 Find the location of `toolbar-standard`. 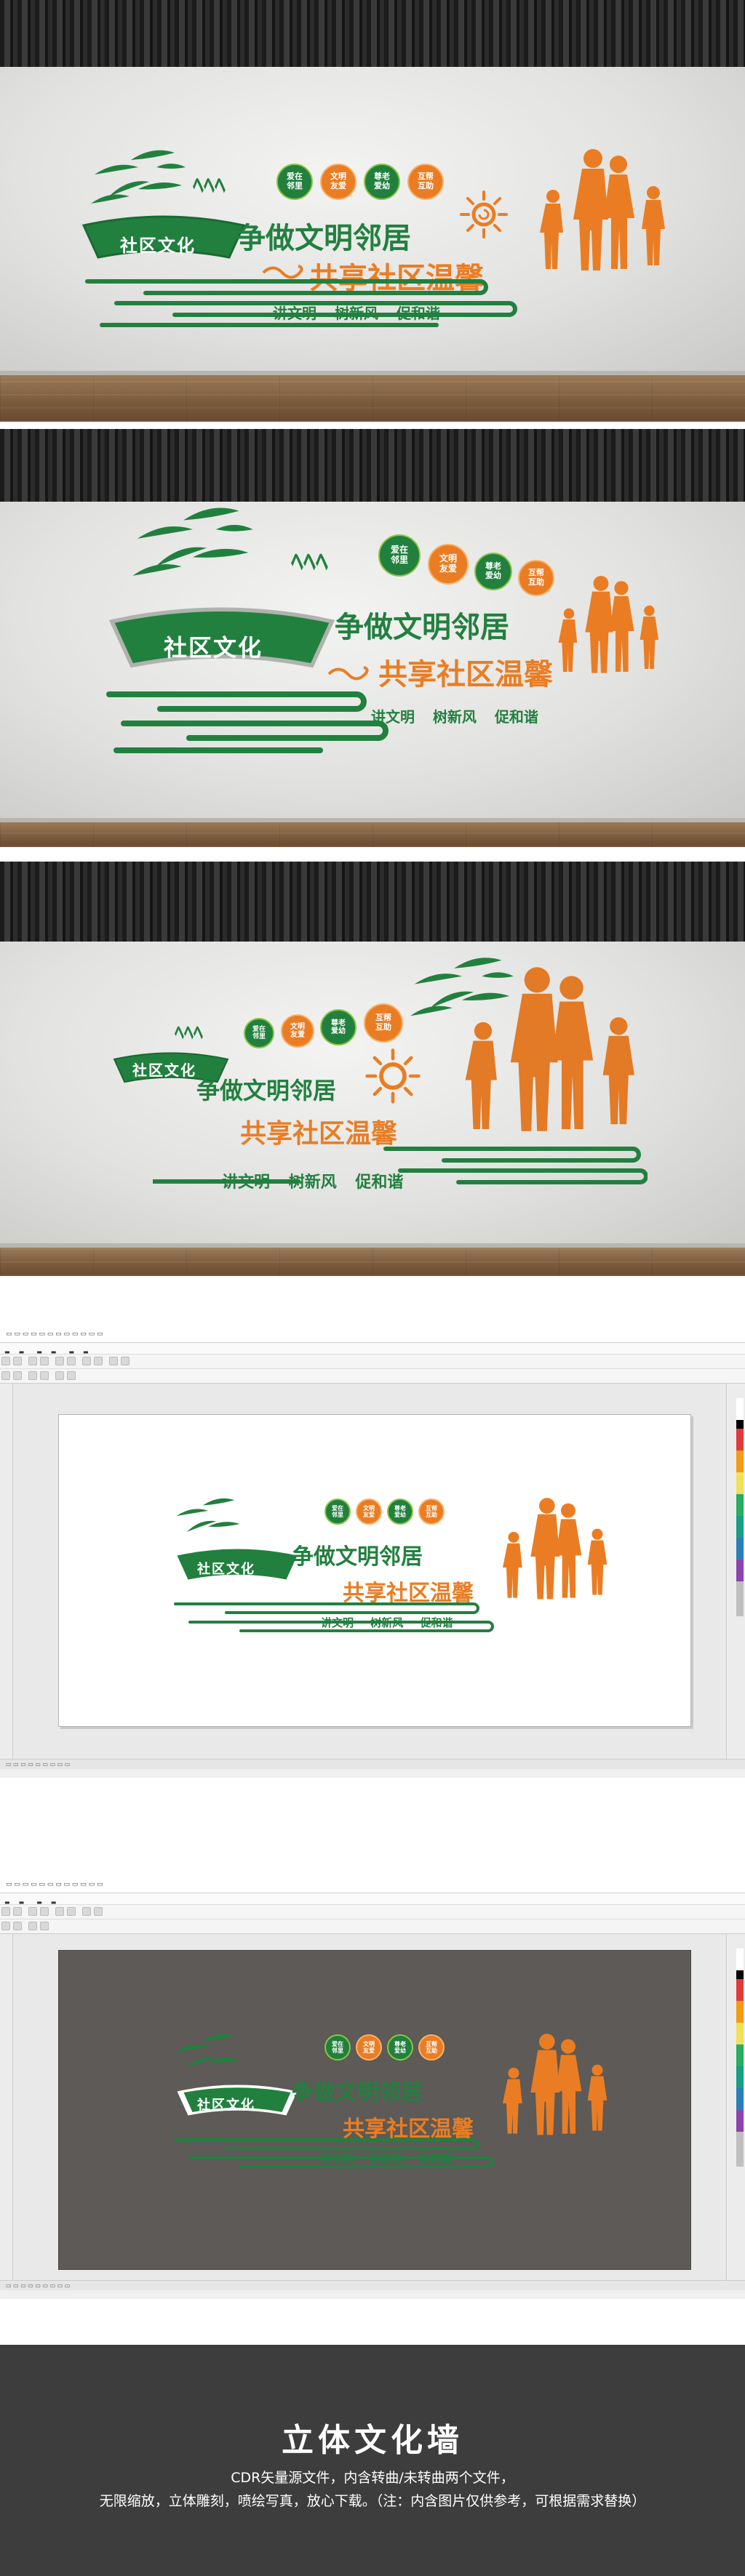

toolbar-standard is located at coordinates (372, 1912).